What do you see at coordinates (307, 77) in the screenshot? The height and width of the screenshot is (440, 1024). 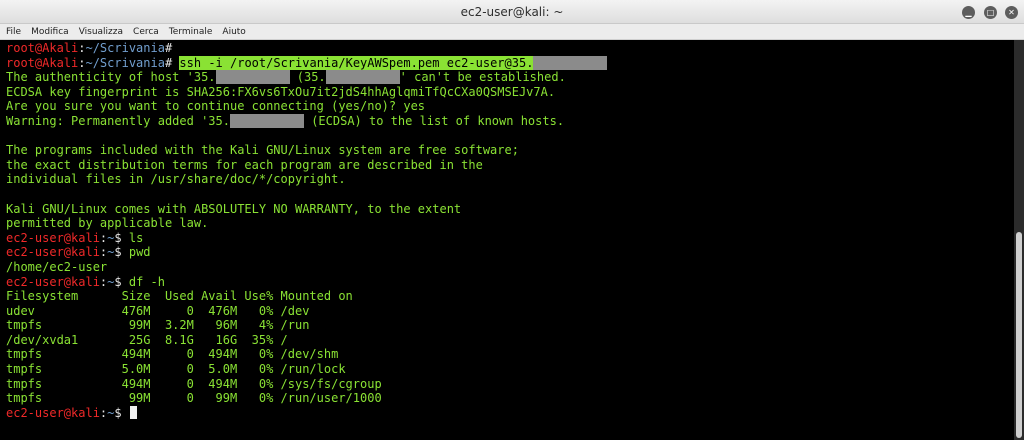 I see `output-text: (35.` at bounding box center [307, 77].